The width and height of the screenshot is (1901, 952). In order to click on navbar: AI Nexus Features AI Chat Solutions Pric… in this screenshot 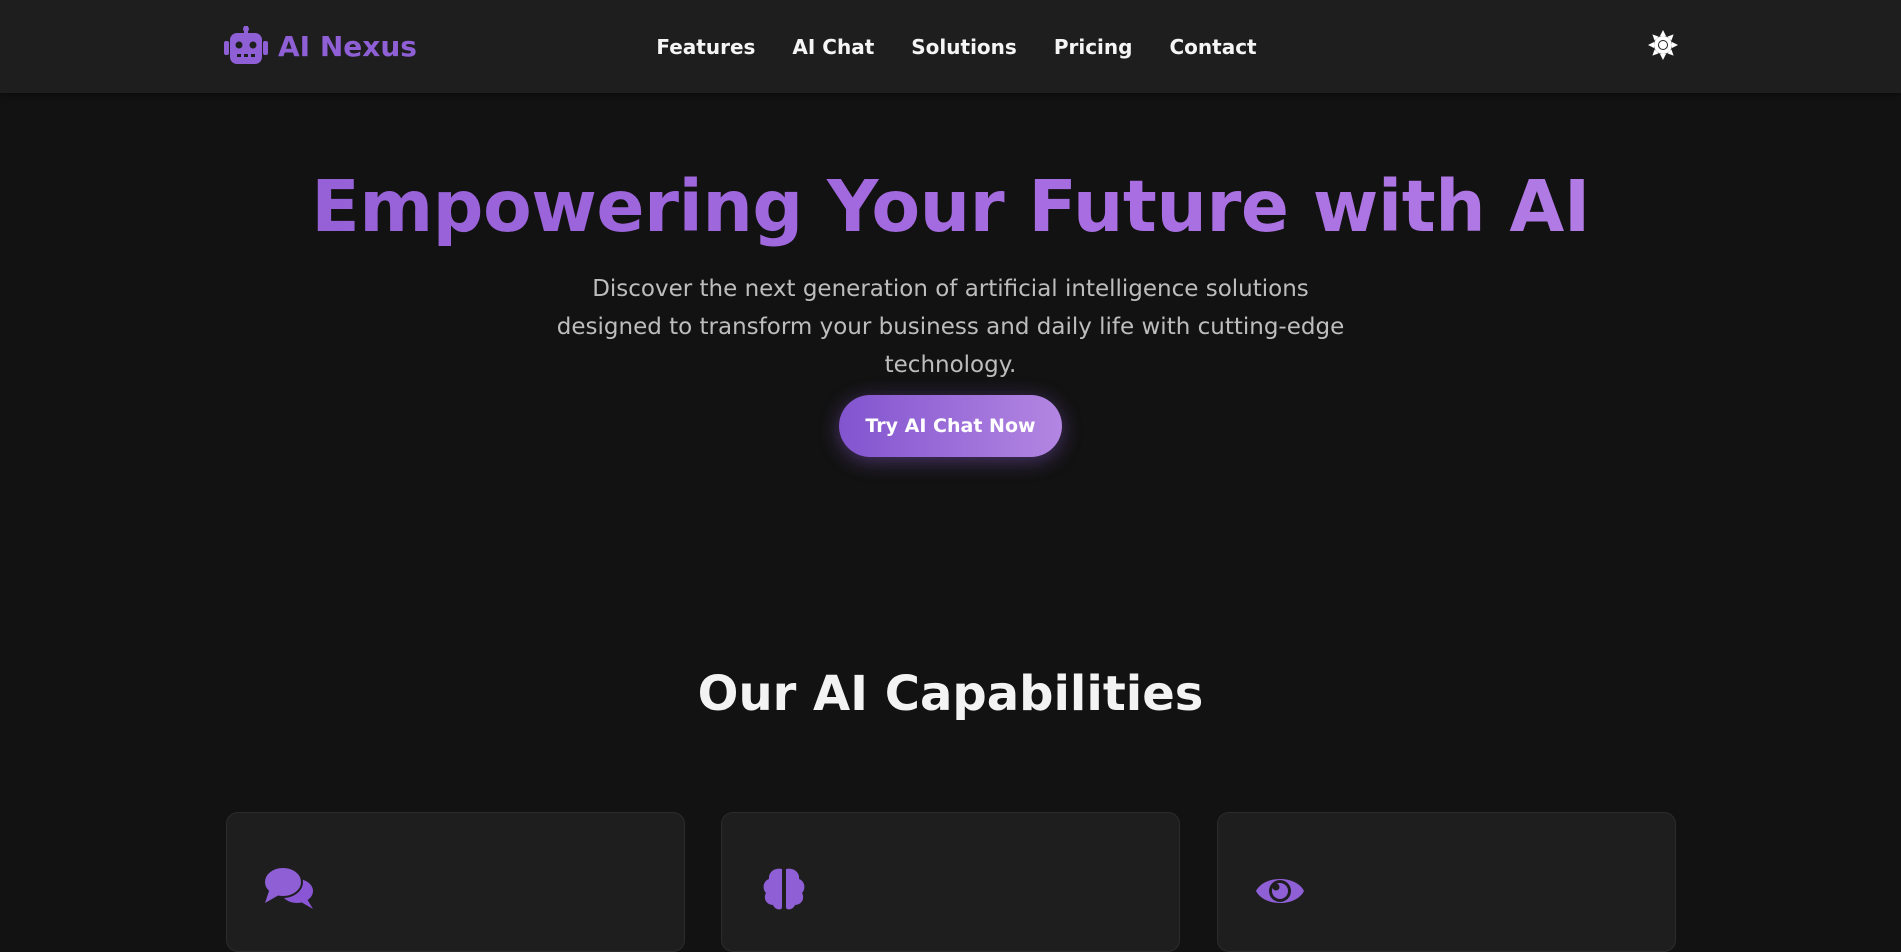, I will do `click(950, 46)`.